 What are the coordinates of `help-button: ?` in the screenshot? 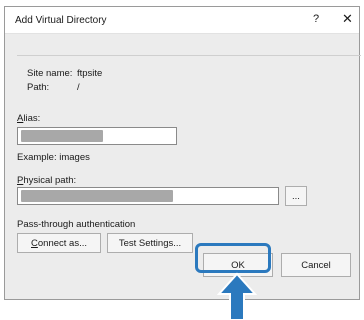 It's located at (316, 19).